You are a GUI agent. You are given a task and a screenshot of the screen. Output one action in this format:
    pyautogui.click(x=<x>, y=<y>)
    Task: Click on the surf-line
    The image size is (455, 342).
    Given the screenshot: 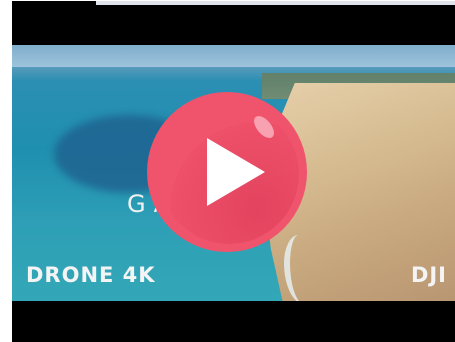 What is the action you would take?
    pyautogui.click(x=302, y=268)
    